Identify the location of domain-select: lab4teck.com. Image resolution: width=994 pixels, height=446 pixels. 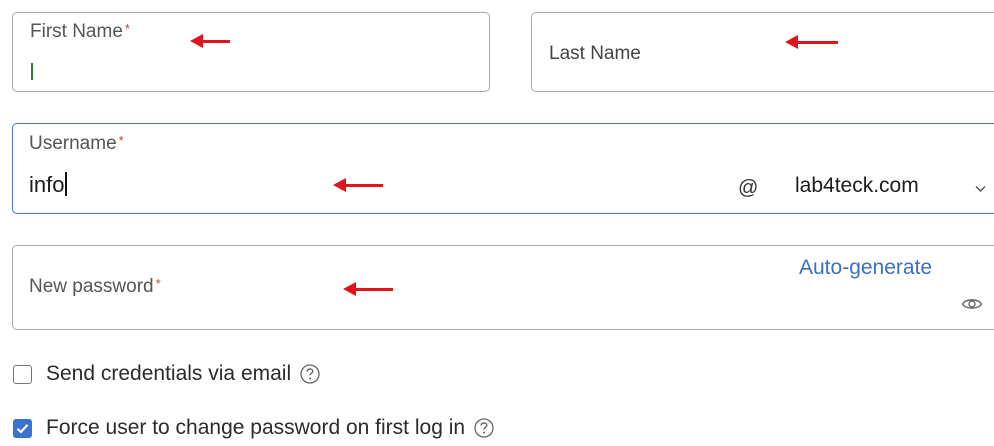
(857, 186).